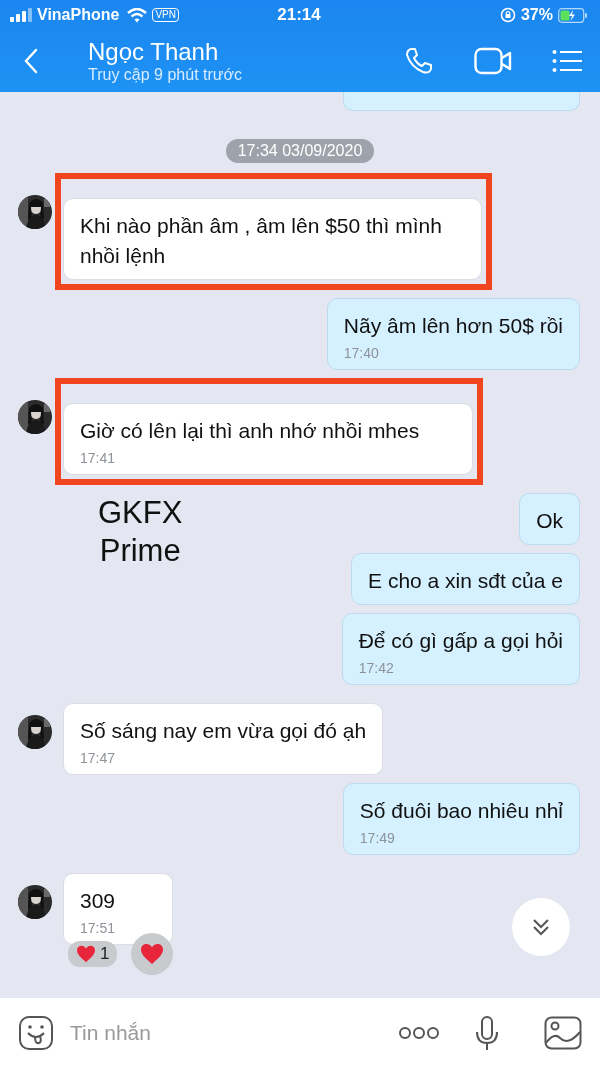 The width and height of the screenshot is (600, 1067). I want to click on sticker-icon, so click(36, 1032).